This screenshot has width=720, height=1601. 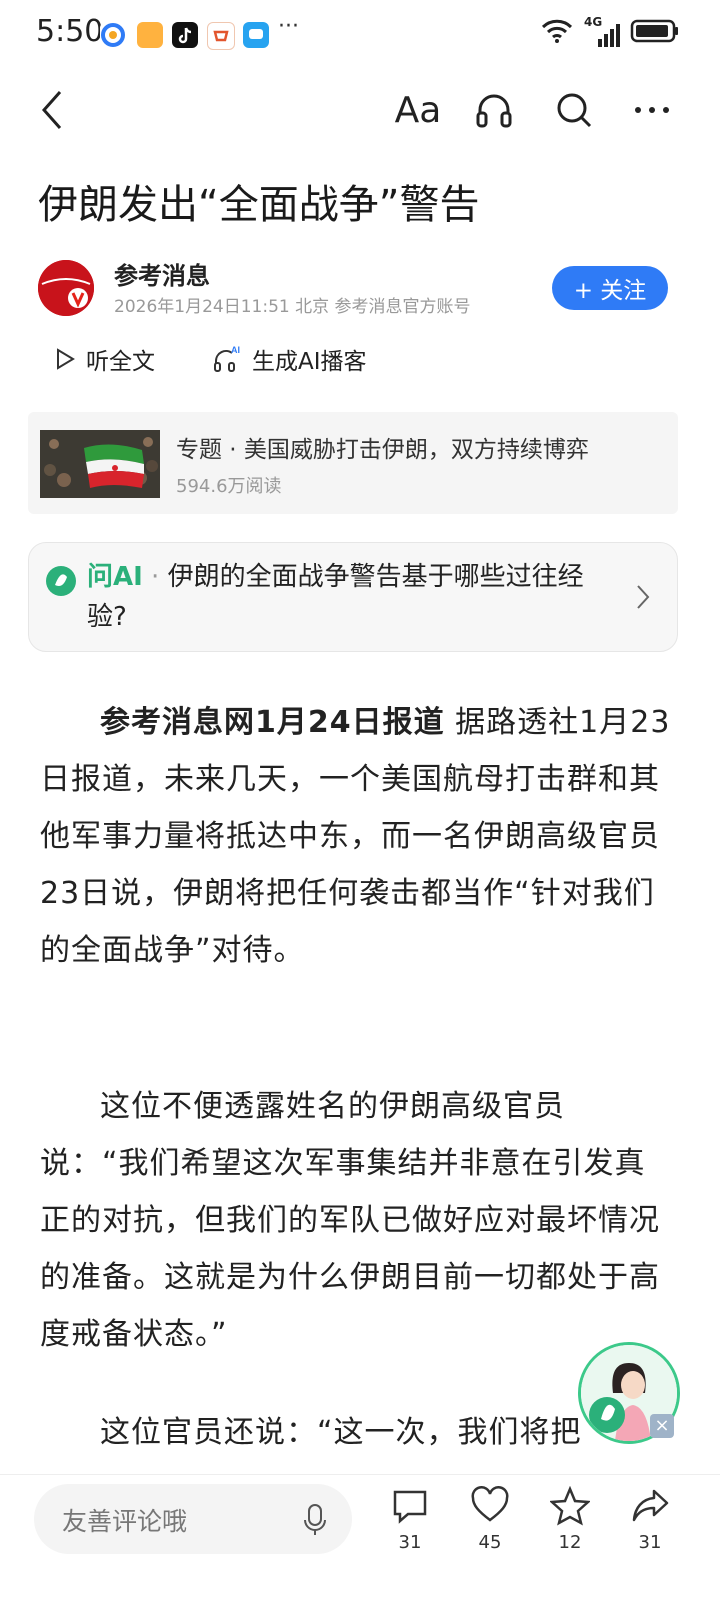 What do you see at coordinates (602, 31) in the screenshot?
I see `signal-icon: 4G` at bounding box center [602, 31].